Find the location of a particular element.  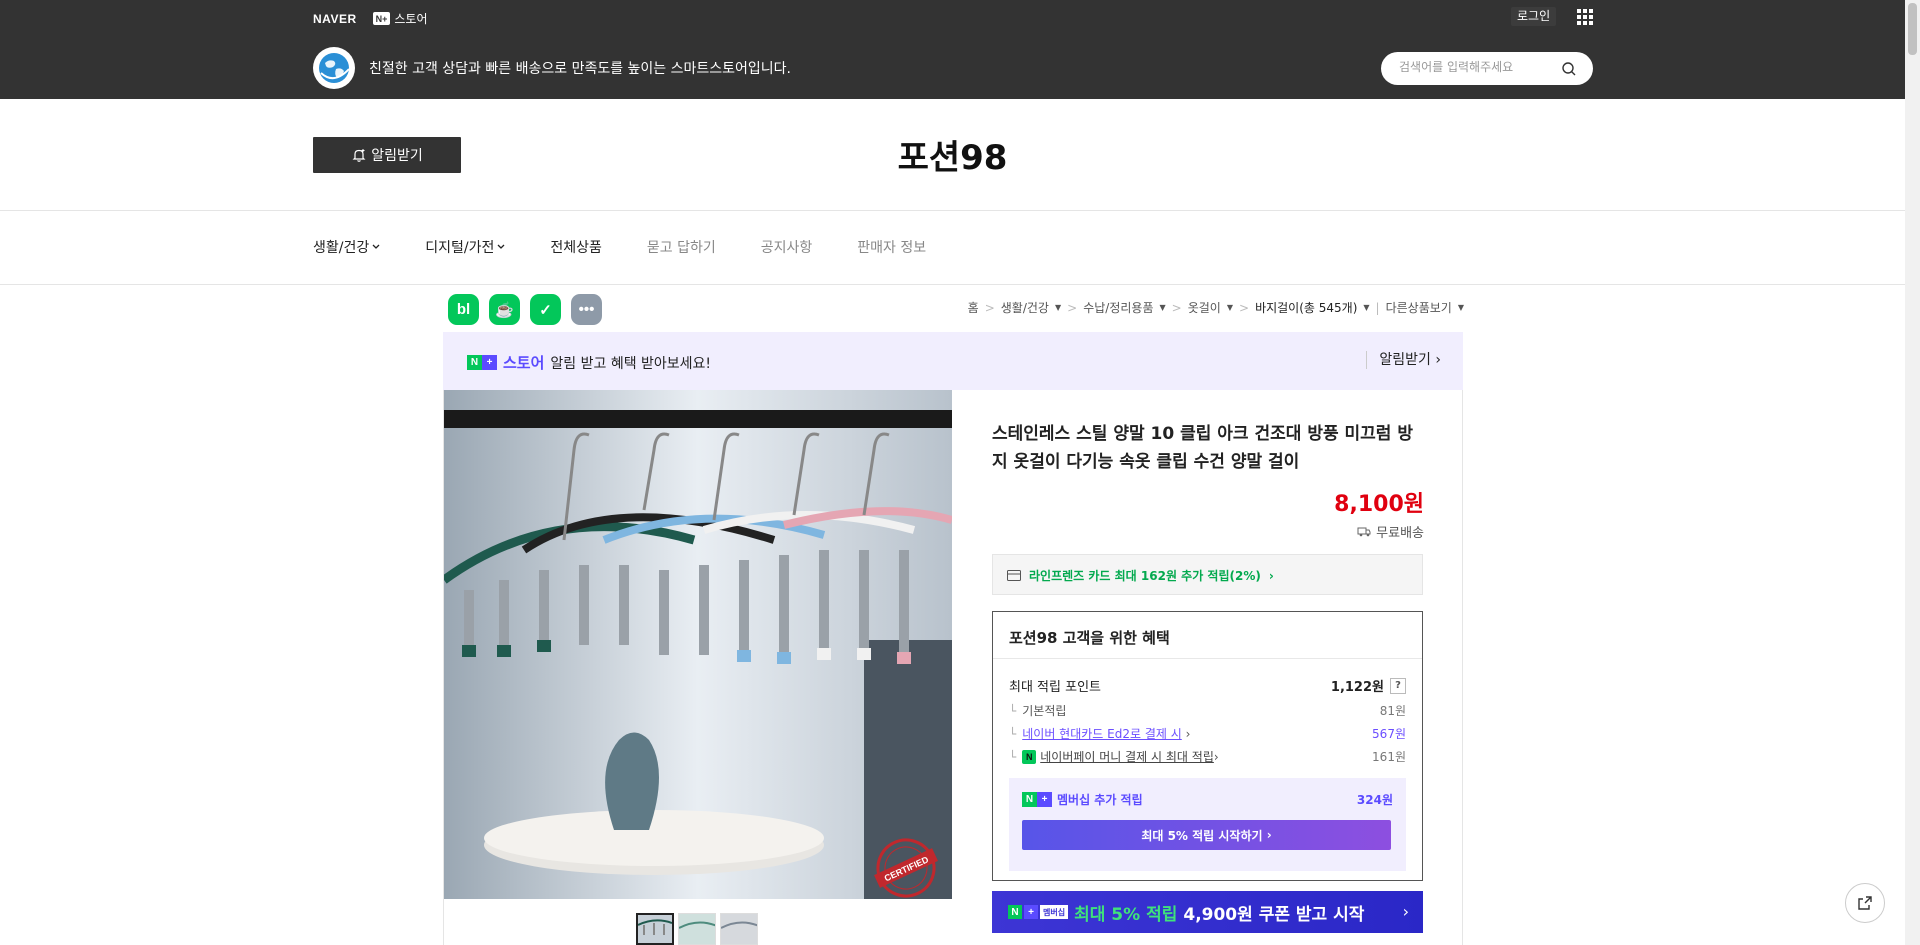

breadcrumb-home: 홈 is located at coordinates (973, 307).